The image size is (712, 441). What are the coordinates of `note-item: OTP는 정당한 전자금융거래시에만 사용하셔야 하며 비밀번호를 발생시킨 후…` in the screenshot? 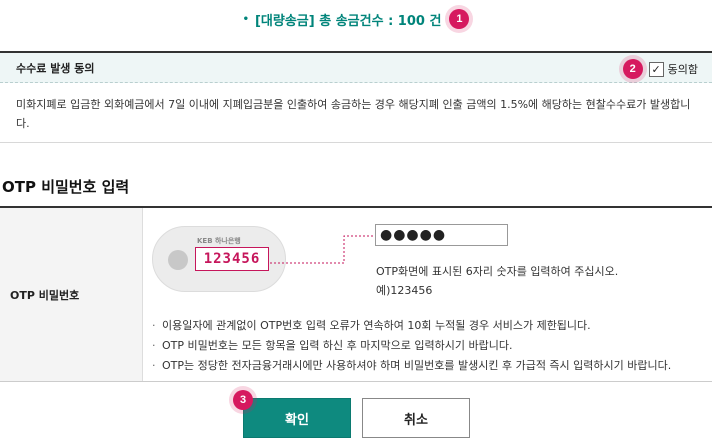 It's located at (429, 366).